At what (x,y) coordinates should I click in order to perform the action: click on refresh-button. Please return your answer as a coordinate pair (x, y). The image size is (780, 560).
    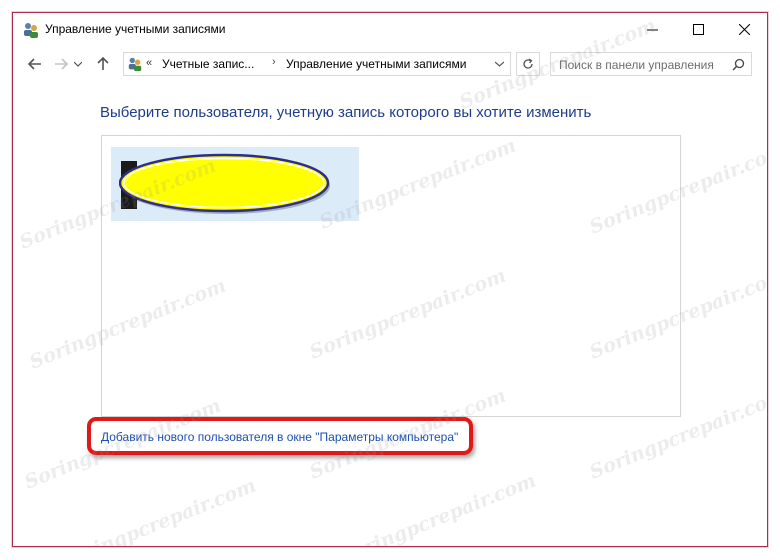
    Looking at the image, I should click on (528, 64).